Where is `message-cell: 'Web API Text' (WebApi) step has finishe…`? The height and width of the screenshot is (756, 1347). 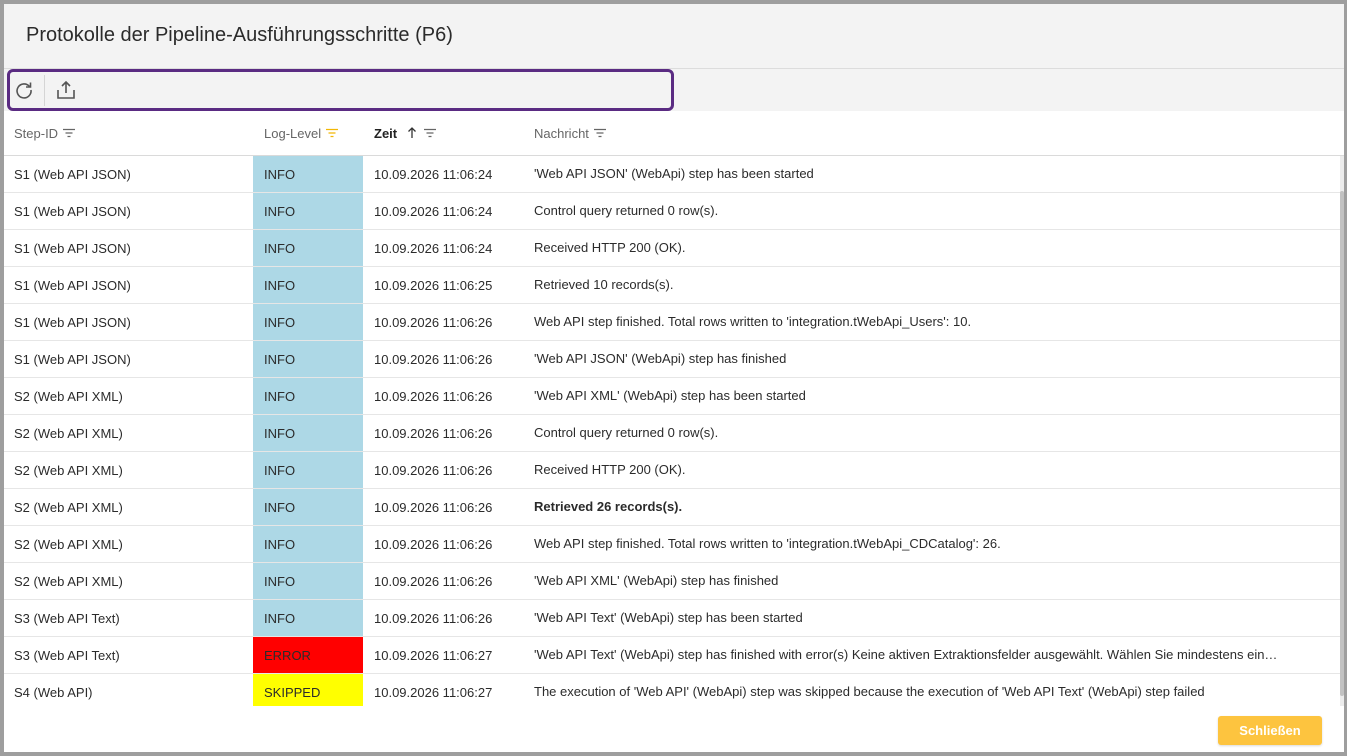
message-cell: 'Web API Text' (WebApi) step has finishe… is located at coordinates (906, 654).